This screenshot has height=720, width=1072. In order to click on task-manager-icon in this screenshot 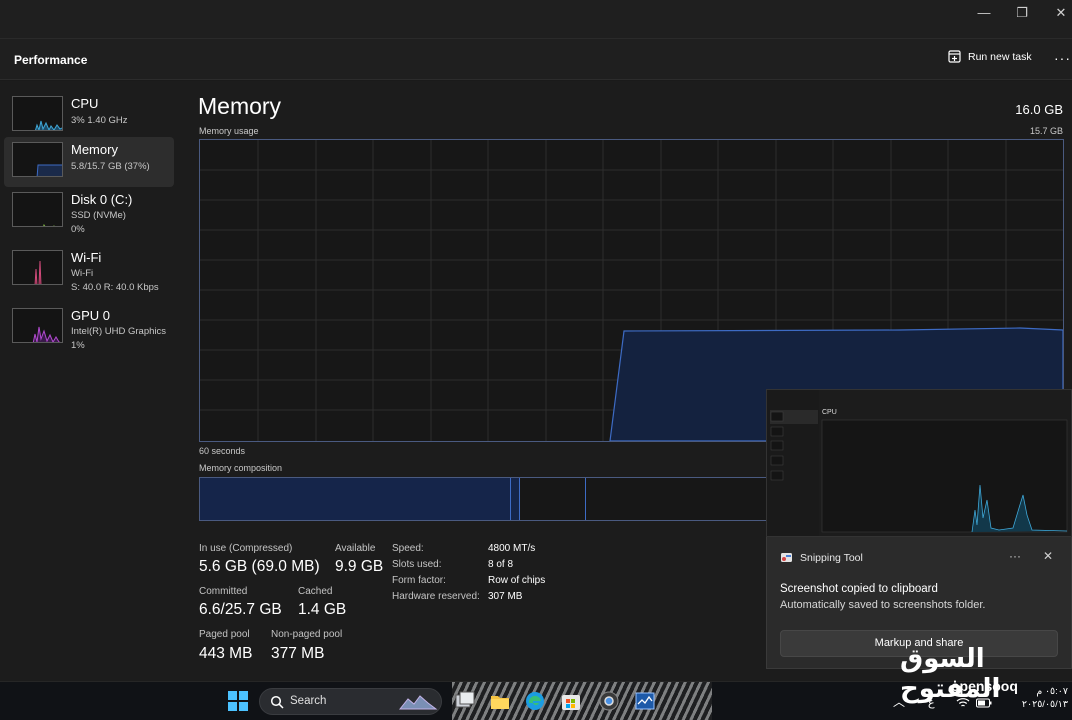, I will do `click(645, 701)`.